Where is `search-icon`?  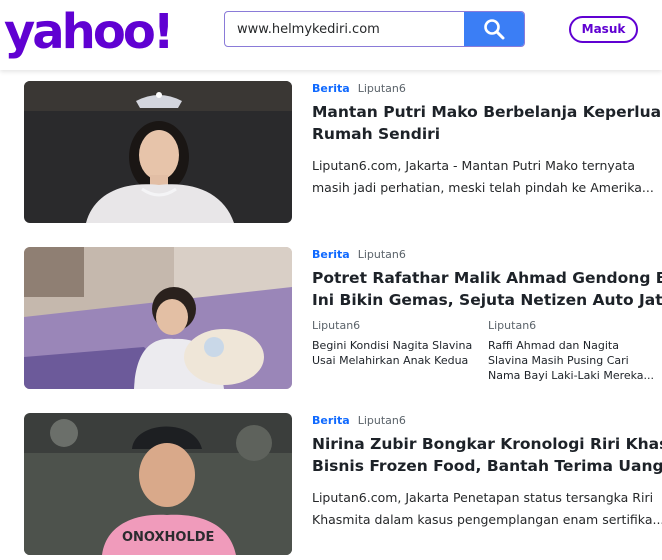
search-icon is located at coordinates (494, 29).